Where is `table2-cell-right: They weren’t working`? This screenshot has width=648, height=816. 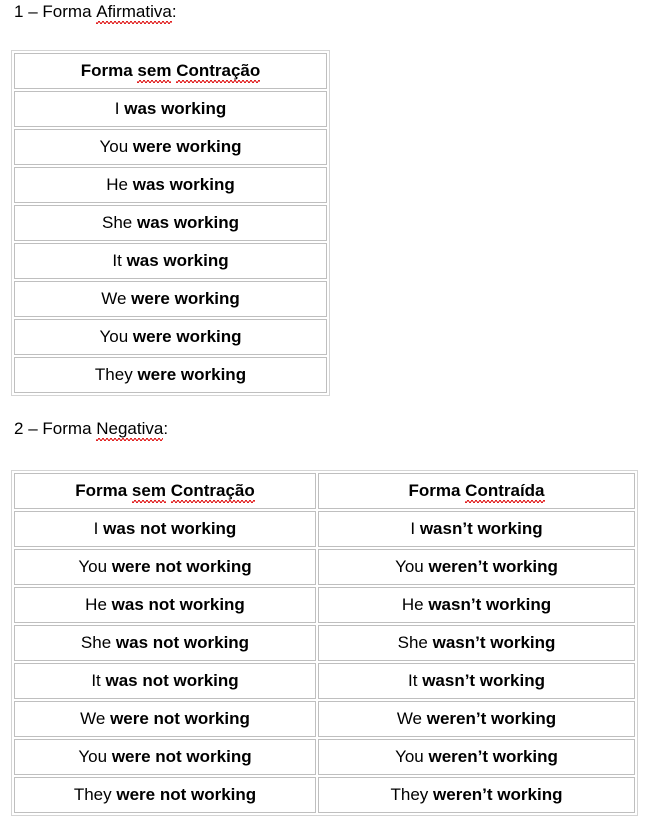 table2-cell-right: They weren’t working is located at coordinates (476, 795).